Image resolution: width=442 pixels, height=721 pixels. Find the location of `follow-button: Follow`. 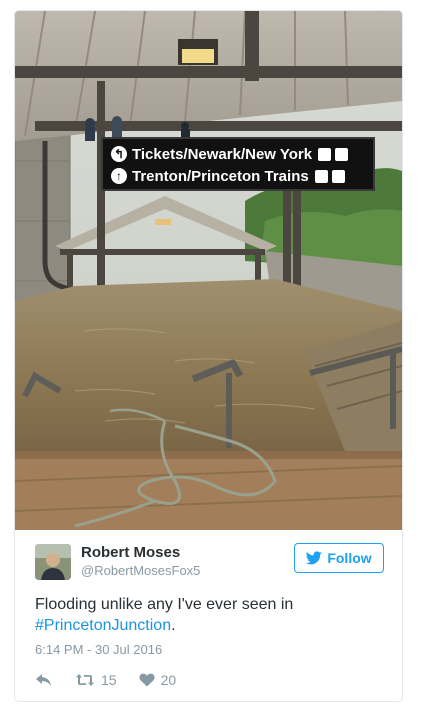

follow-button: Follow is located at coordinates (339, 558).